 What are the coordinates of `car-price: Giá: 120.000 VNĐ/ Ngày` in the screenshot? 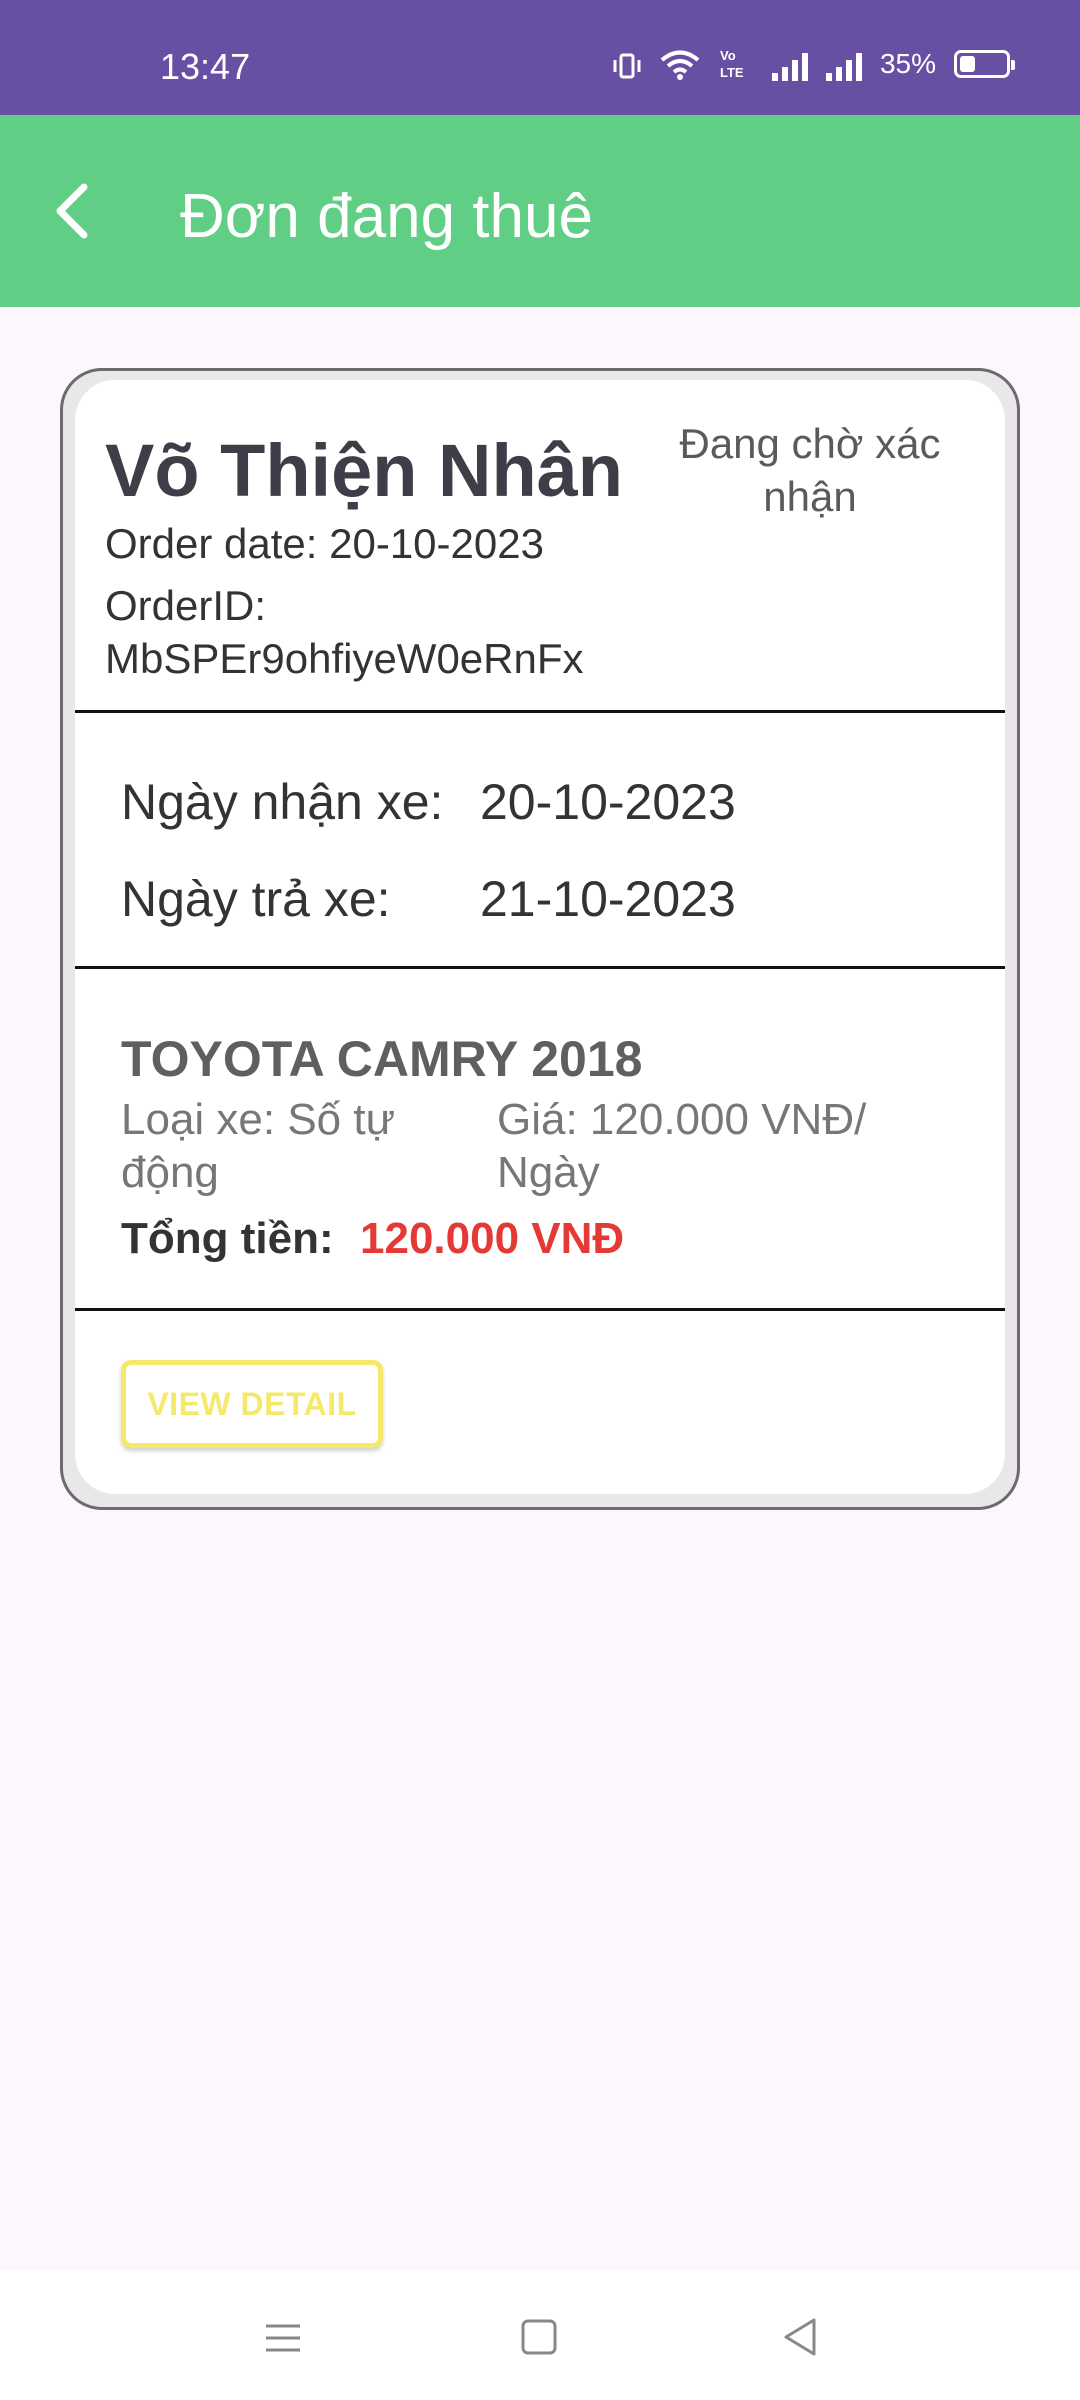 It's located at (682, 1146).